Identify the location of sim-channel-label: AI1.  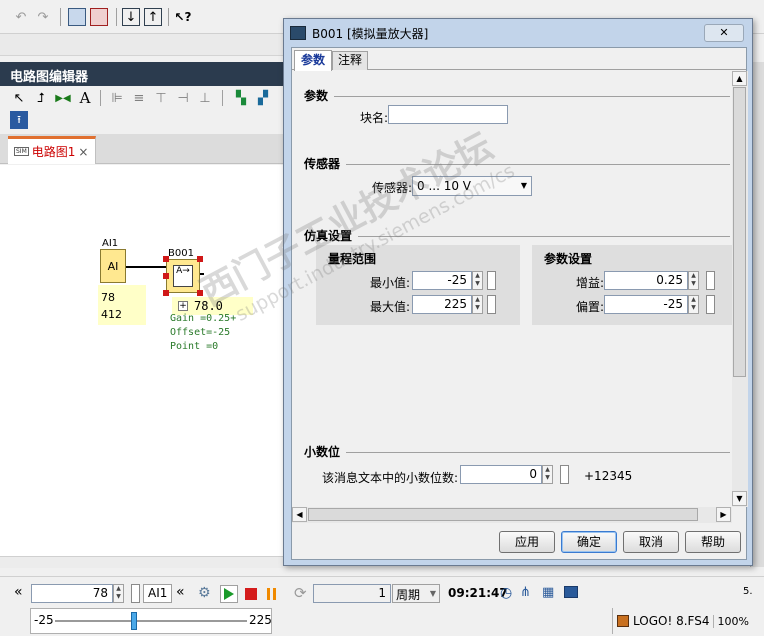
(158, 593).